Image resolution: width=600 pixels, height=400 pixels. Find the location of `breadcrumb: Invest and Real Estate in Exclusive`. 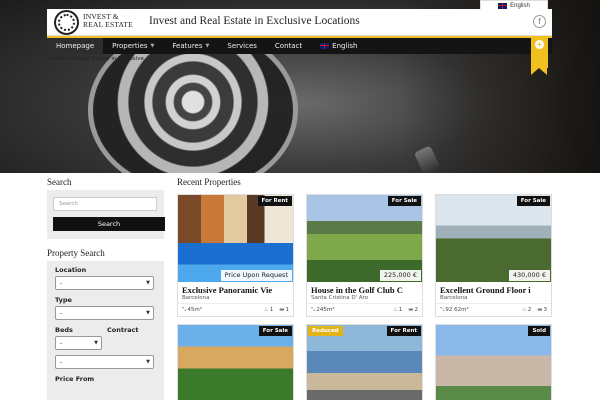

breadcrumb: Invest and Real Estate in Exclusive is located at coordinates (96, 59).